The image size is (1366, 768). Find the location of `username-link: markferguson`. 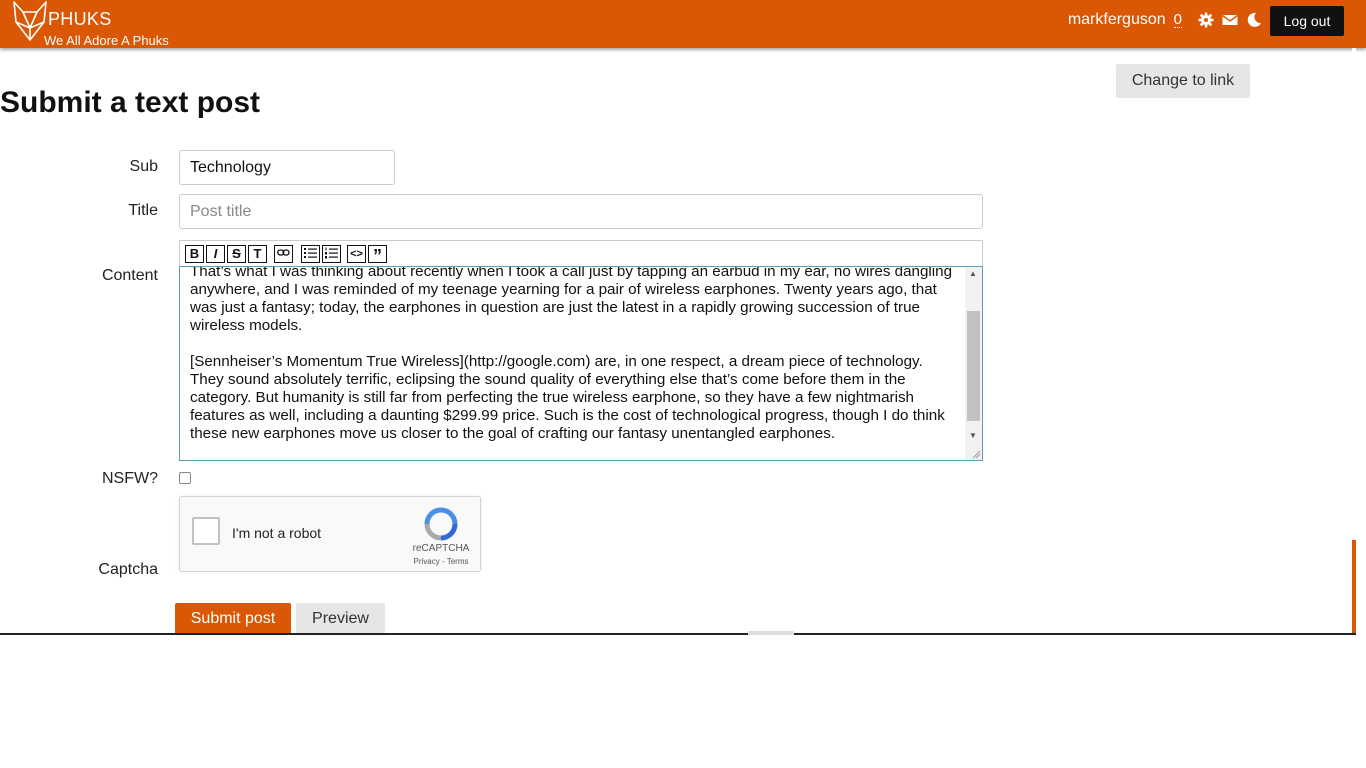

username-link: markferguson is located at coordinates (1117, 20).